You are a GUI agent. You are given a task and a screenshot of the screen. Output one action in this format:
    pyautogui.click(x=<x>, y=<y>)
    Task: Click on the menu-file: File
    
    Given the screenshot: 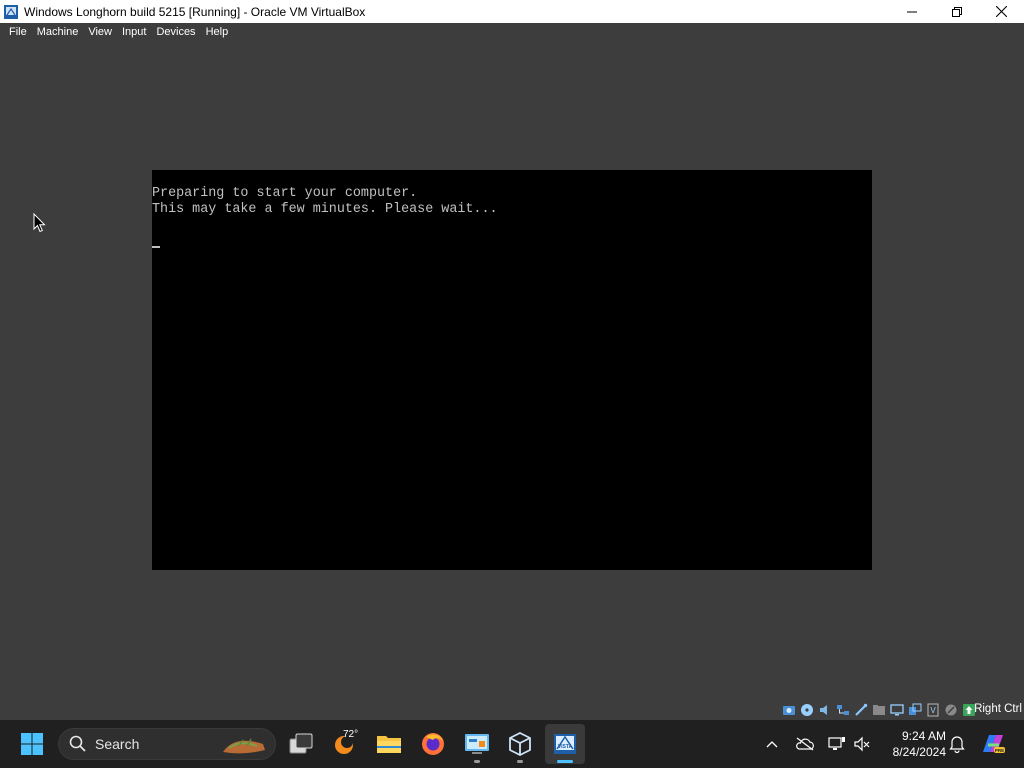 What is the action you would take?
    pyautogui.click(x=18, y=32)
    